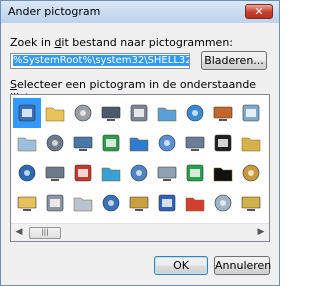 This screenshot has width=320, height=286. I want to click on help-icon, so click(167, 203).